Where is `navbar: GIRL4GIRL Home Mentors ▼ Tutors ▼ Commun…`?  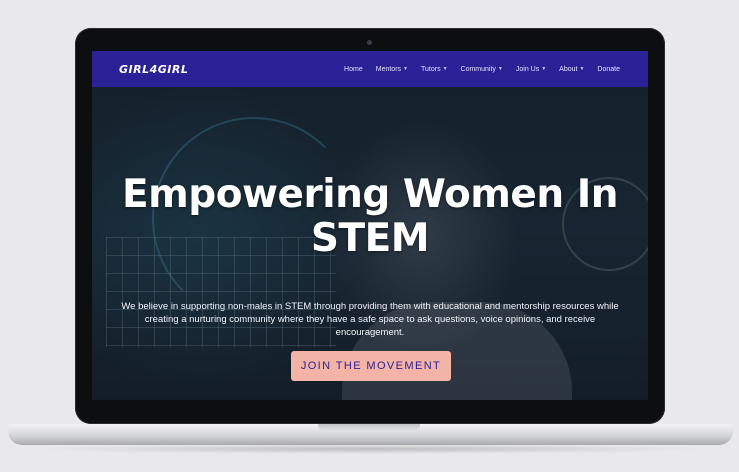 navbar: GIRL4GIRL Home Mentors ▼ Tutors ▼ Commun… is located at coordinates (370, 69).